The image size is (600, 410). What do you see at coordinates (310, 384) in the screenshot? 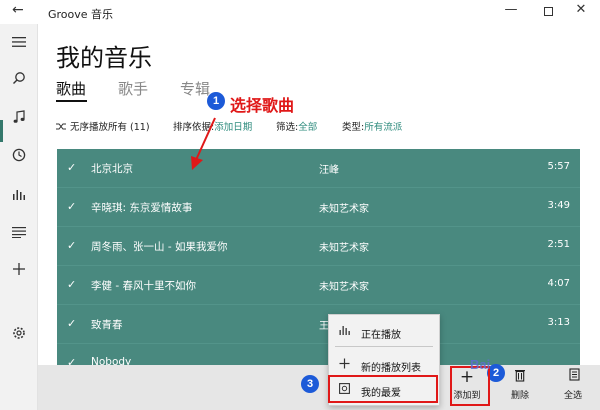
I see `step-badge-3: 3` at bounding box center [310, 384].